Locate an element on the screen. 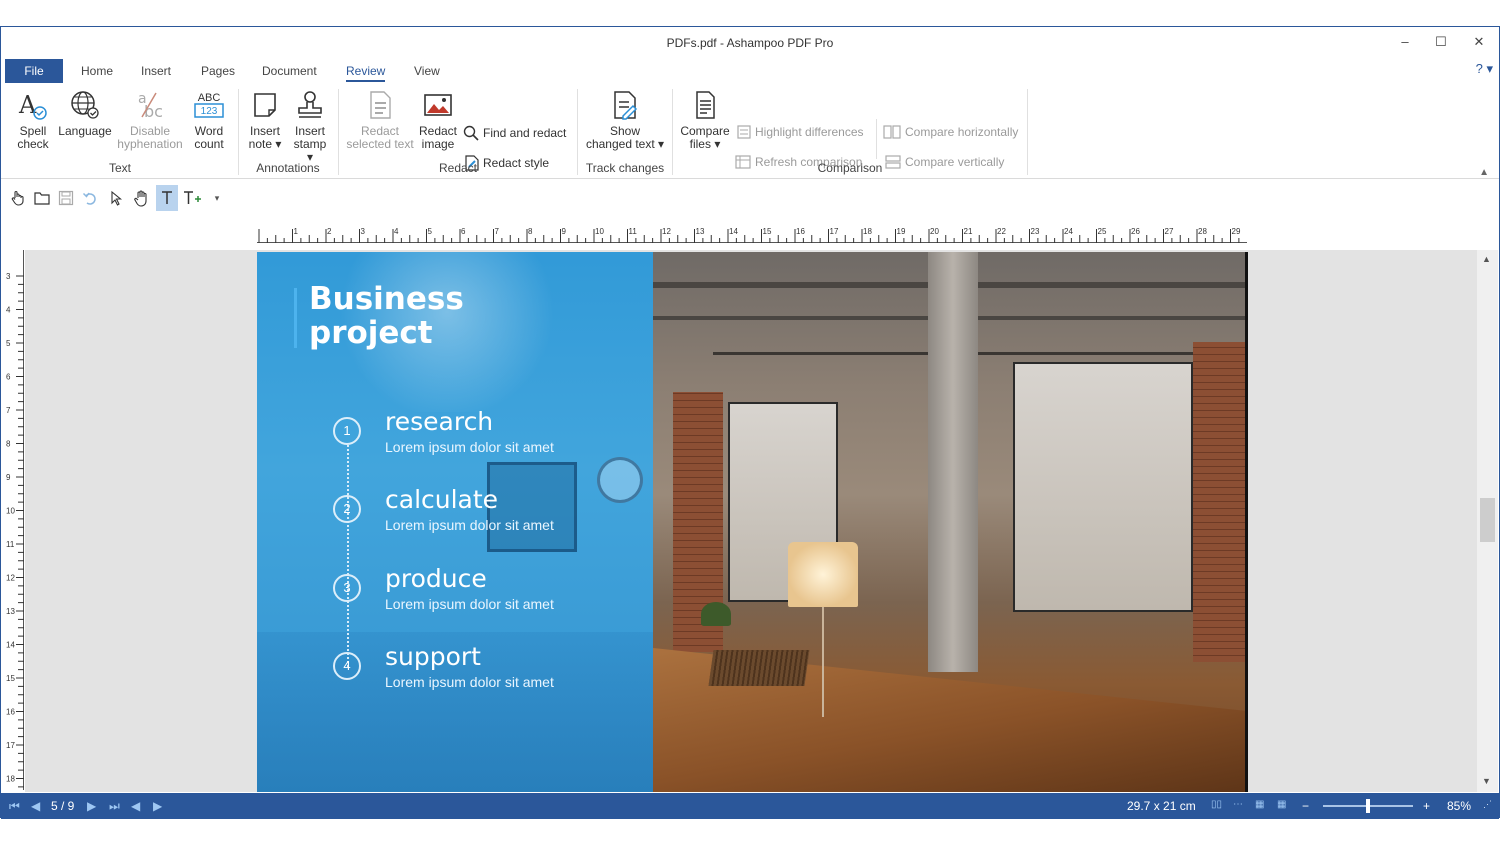  columns-icon is located at coordinates (892, 132).